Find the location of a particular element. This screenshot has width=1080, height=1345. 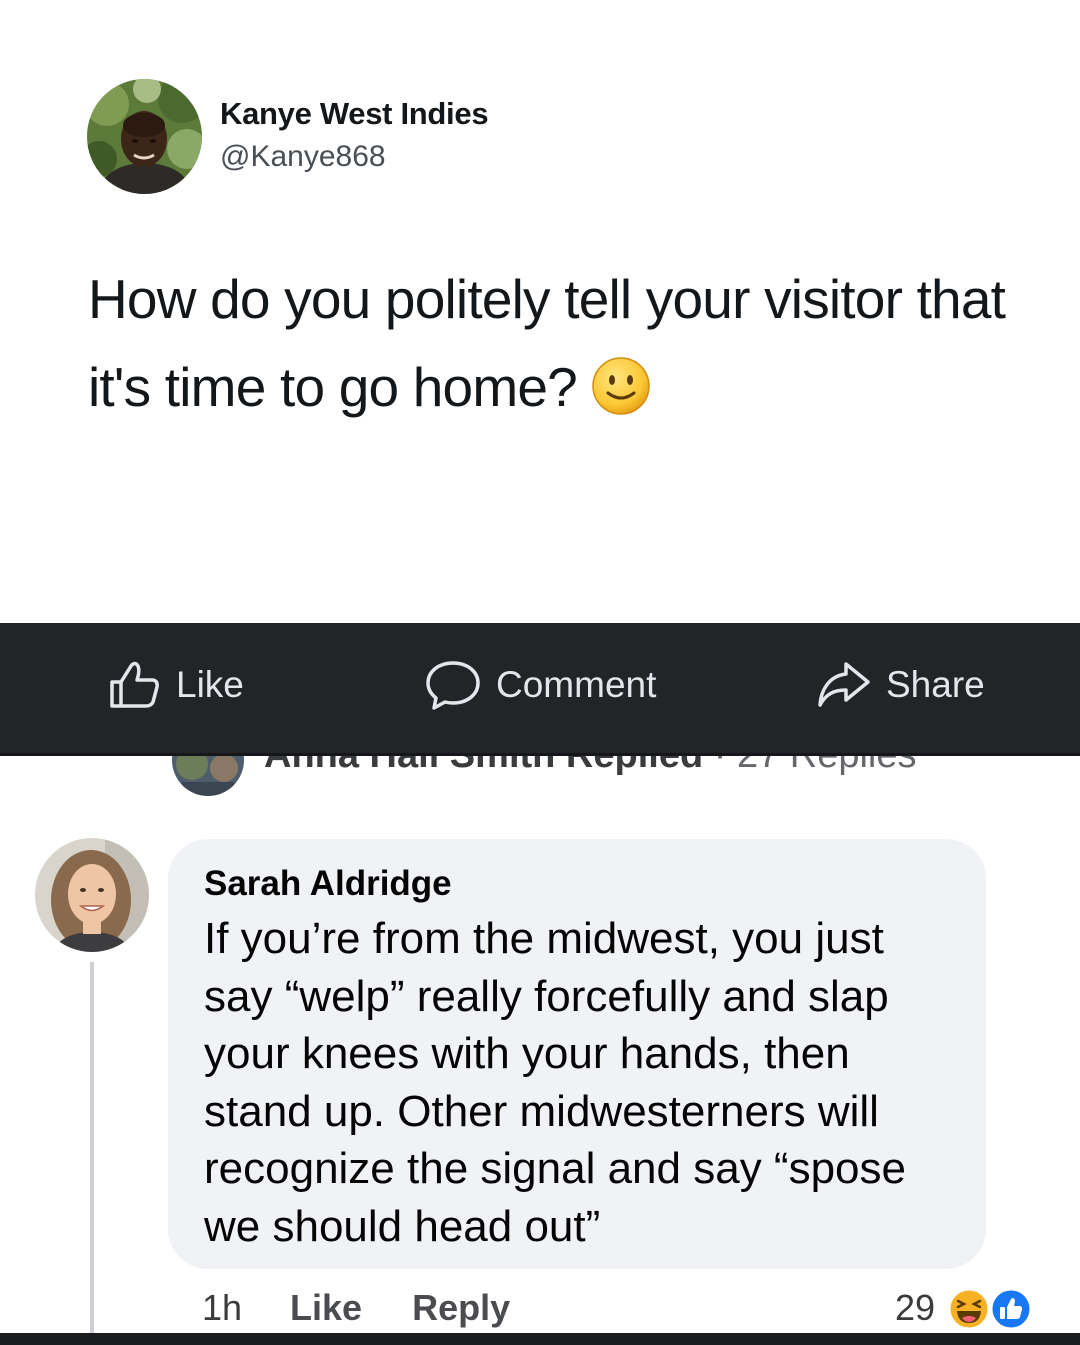

replies-count: 27 Replies is located at coordinates (827, 766).